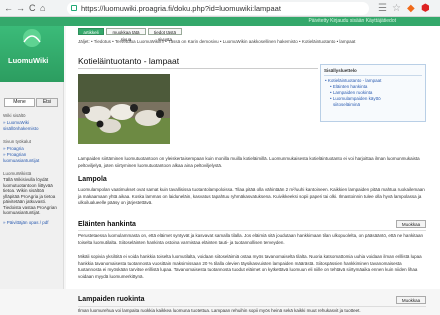 This screenshot has width=440, height=315. Describe the element at coordinates (8, 8) in the screenshot. I see `back-icon: ←` at that location.